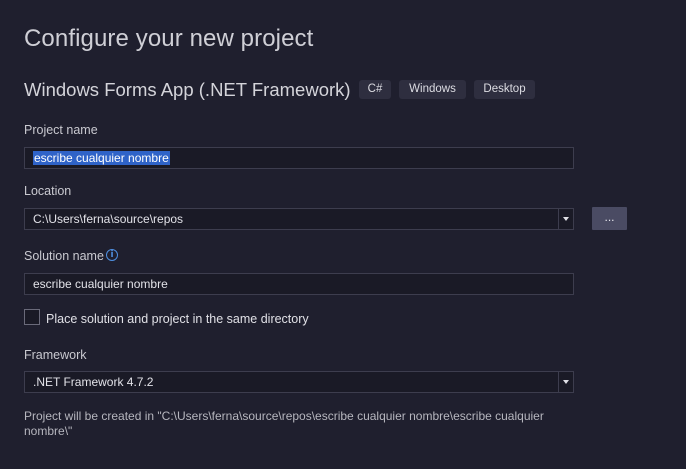 This screenshot has height=469, width=686. I want to click on location-combobox: C:\Users\ferna\source\repos, so click(299, 219).